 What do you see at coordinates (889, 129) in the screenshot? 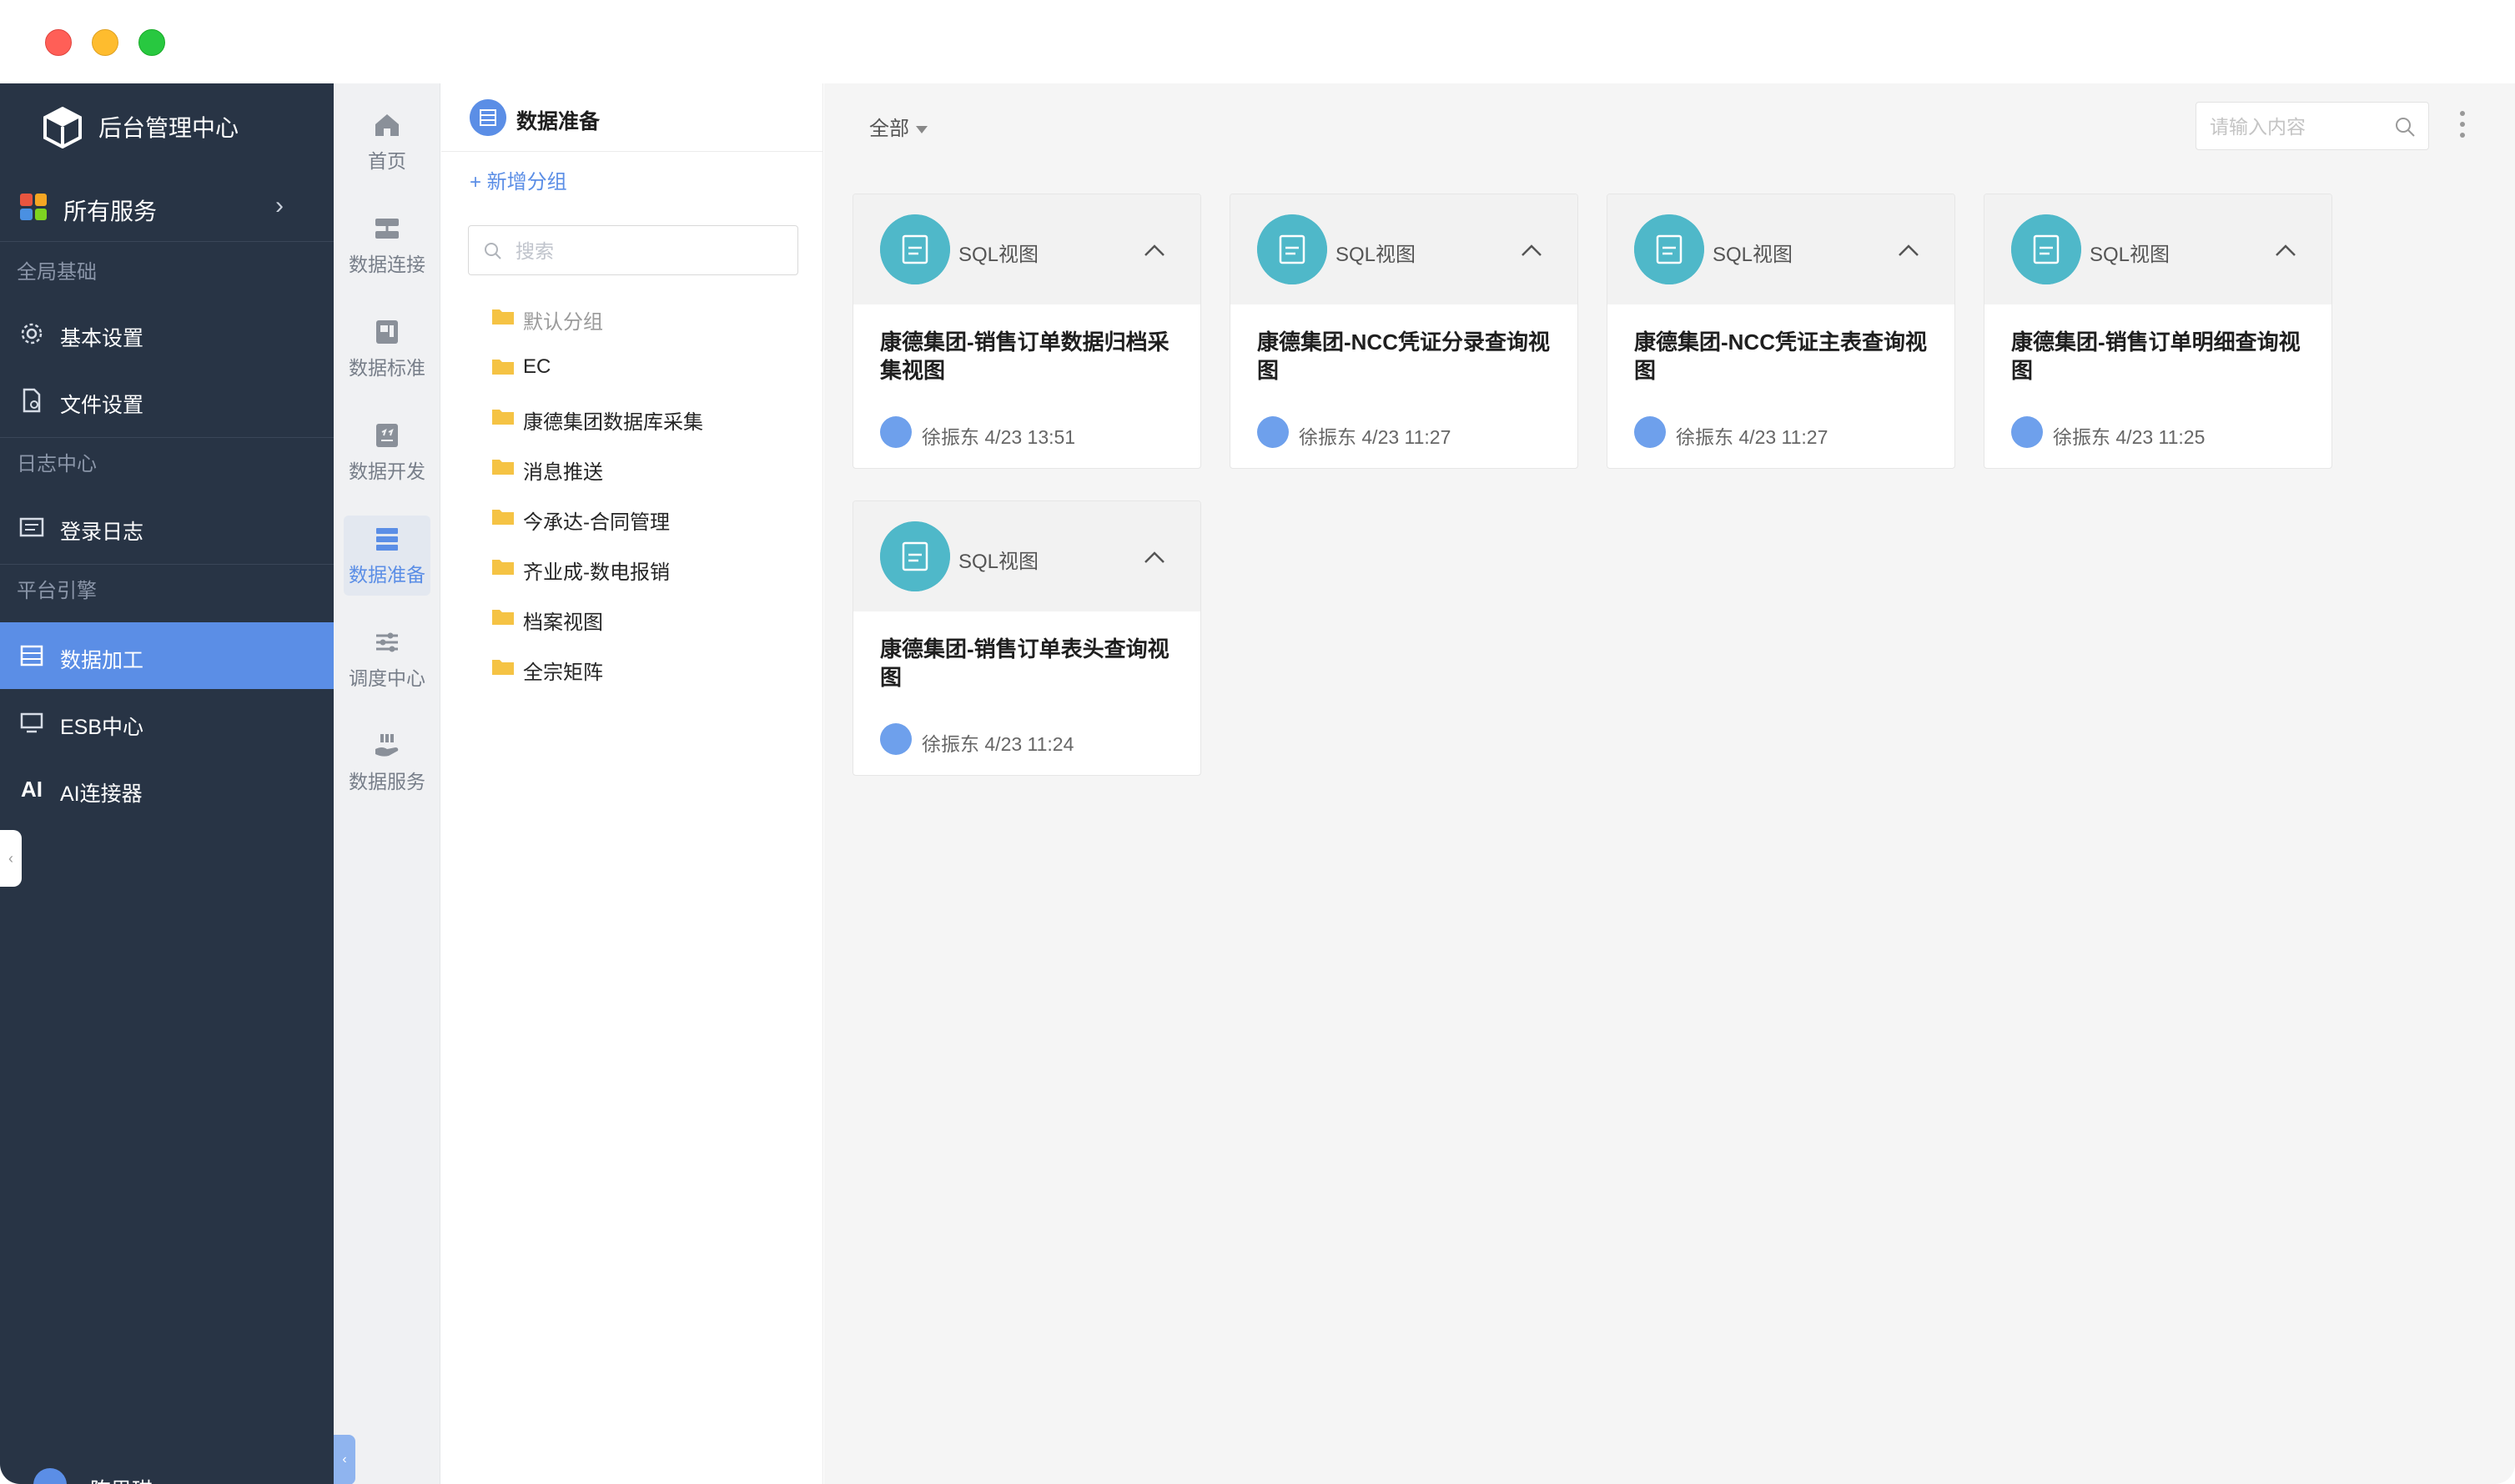
I see `filter-label: 全部` at bounding box center [889, 129].